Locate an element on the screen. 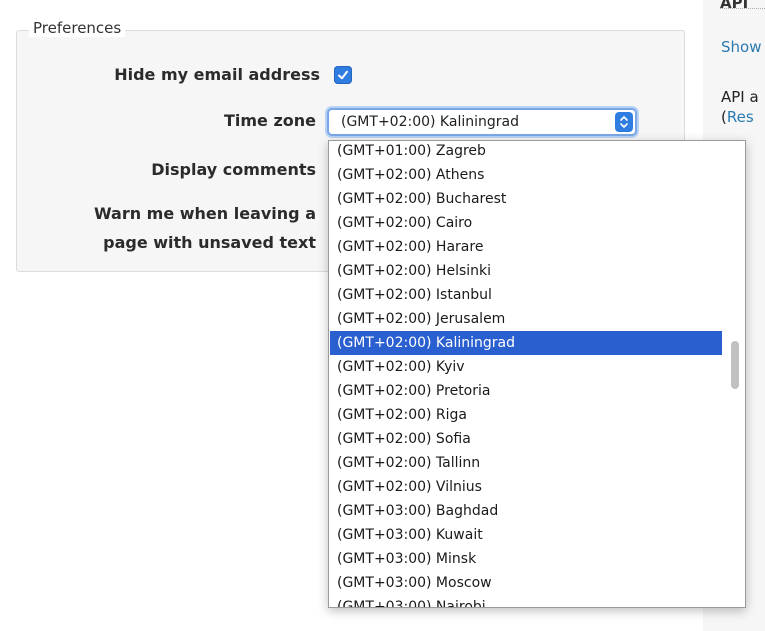 The width and height of the screenshot is (765, 631). time-zone-selected-value: (GMT+02:00) Kaliningrad is located at coordinates (430, 122).